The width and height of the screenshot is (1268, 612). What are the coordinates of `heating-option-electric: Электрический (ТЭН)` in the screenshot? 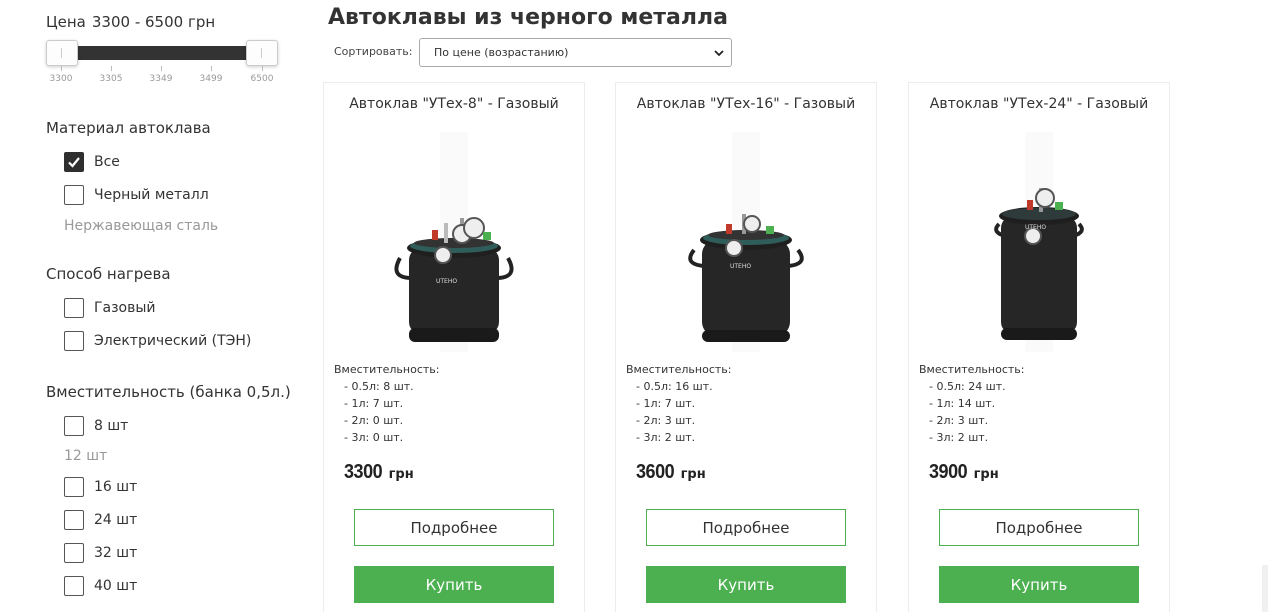 It's located at (157, 341).